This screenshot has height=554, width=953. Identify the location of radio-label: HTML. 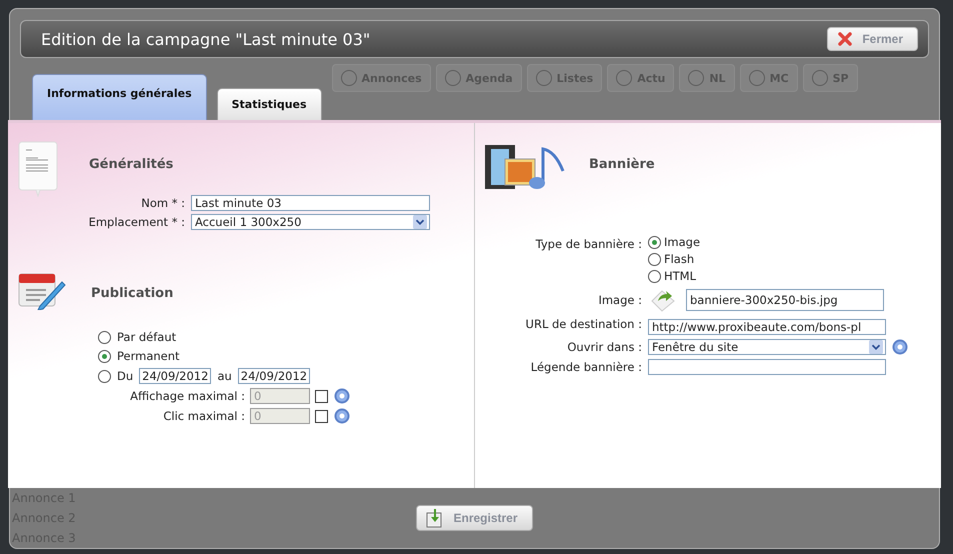
(680, 276).